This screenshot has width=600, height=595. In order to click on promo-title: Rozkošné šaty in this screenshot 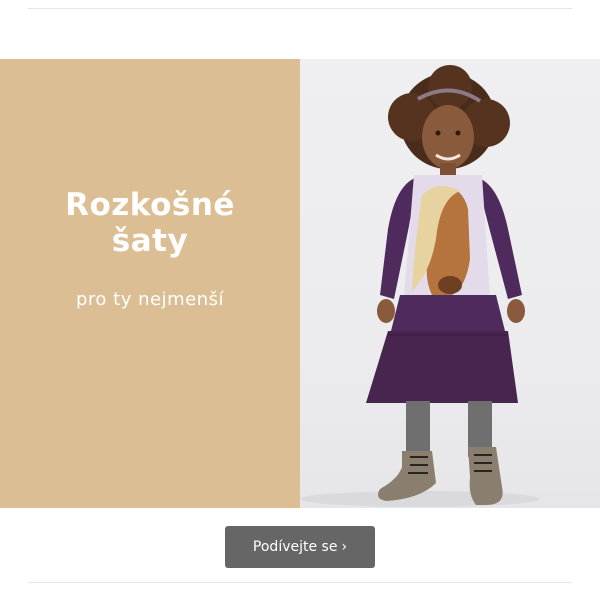, I will do `click(150, 223)`.